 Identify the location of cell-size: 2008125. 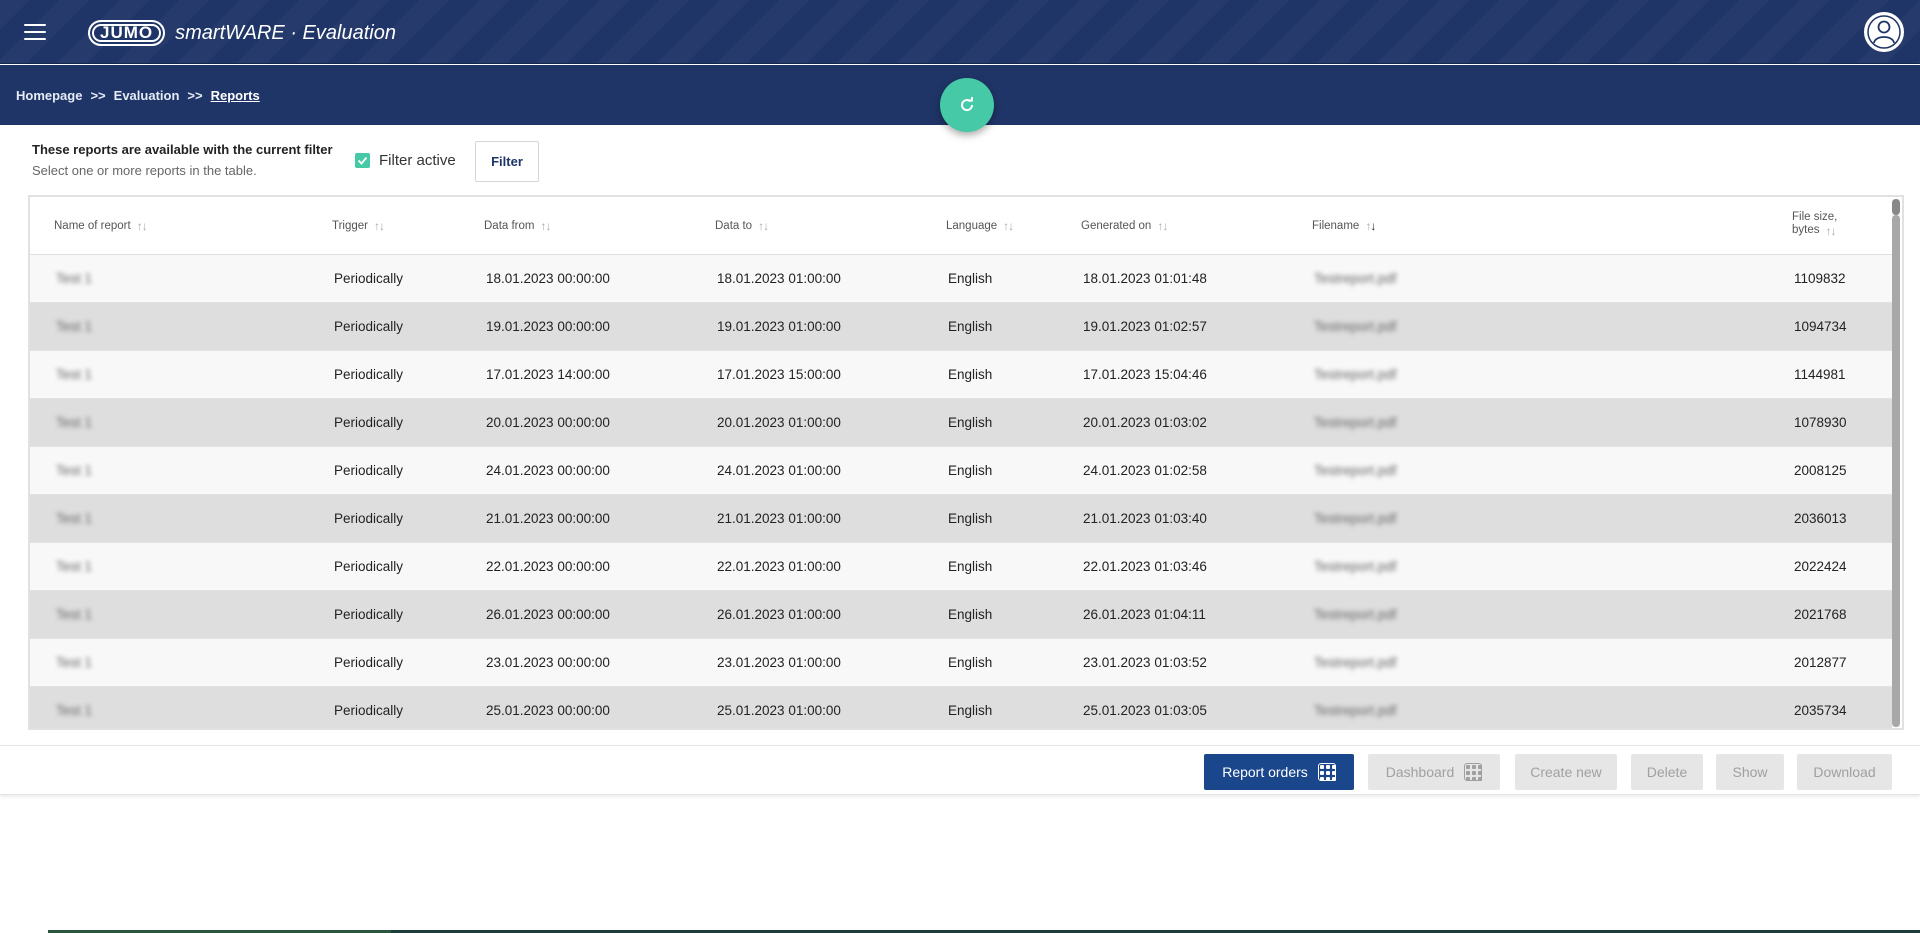
(1820, 470).